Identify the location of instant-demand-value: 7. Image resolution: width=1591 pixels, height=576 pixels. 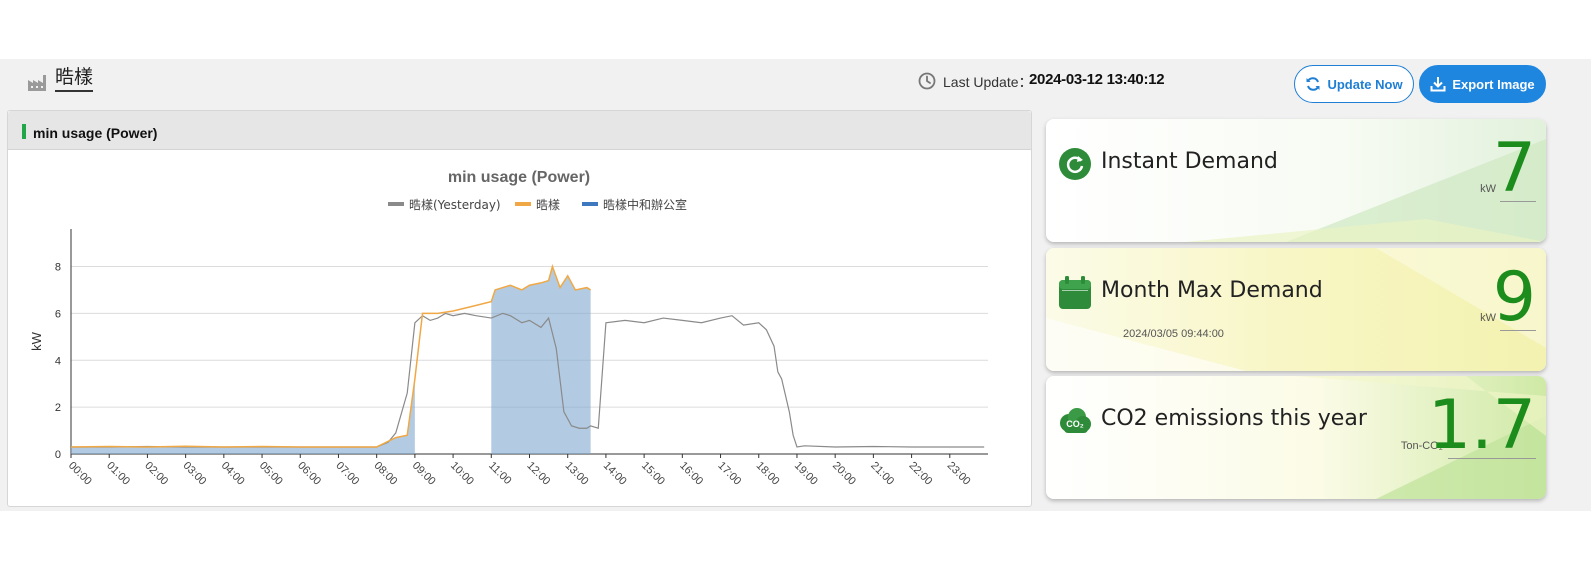
(1514, 168).